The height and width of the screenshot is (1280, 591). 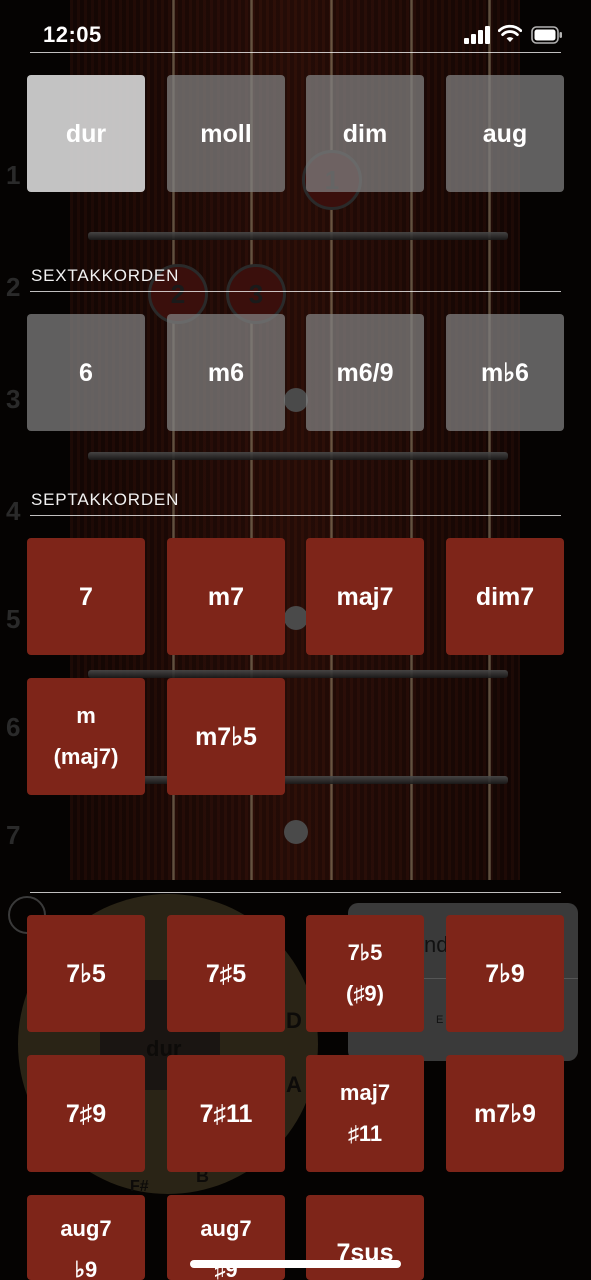 I want to click on fret-number: 2, so click(x=13, y=287).